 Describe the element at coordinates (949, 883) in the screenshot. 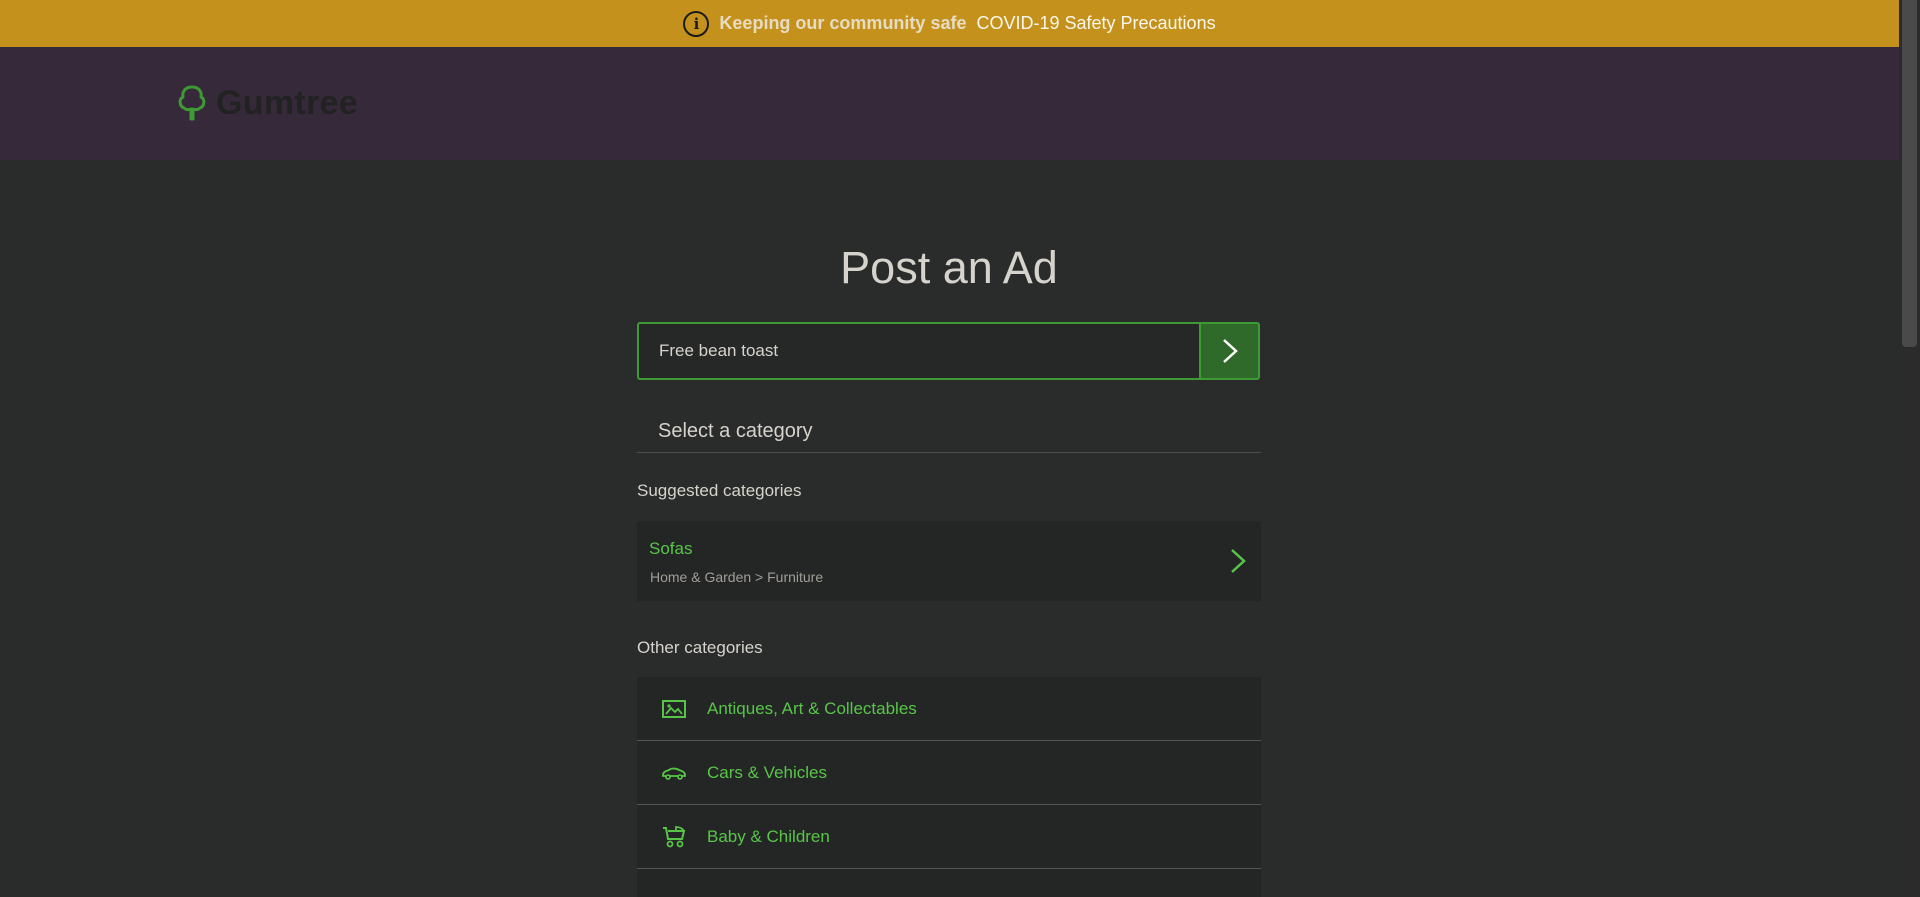

I see `category-next-partial` at that location.